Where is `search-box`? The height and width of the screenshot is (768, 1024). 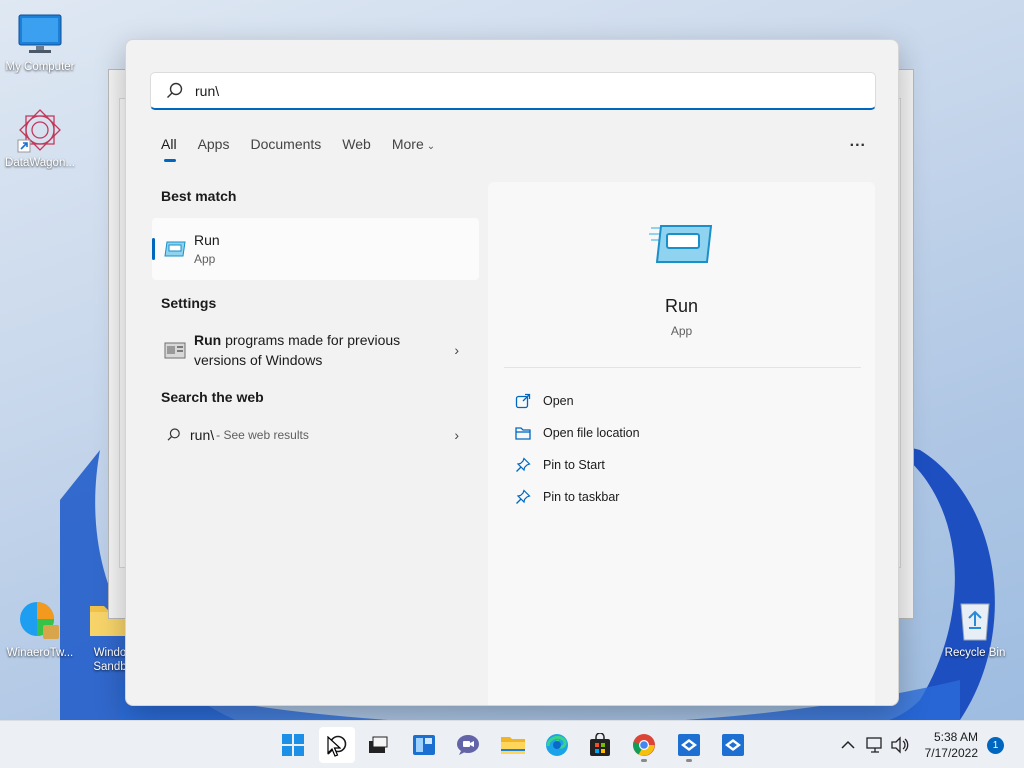
search-box is located at coordinates (513, 91).